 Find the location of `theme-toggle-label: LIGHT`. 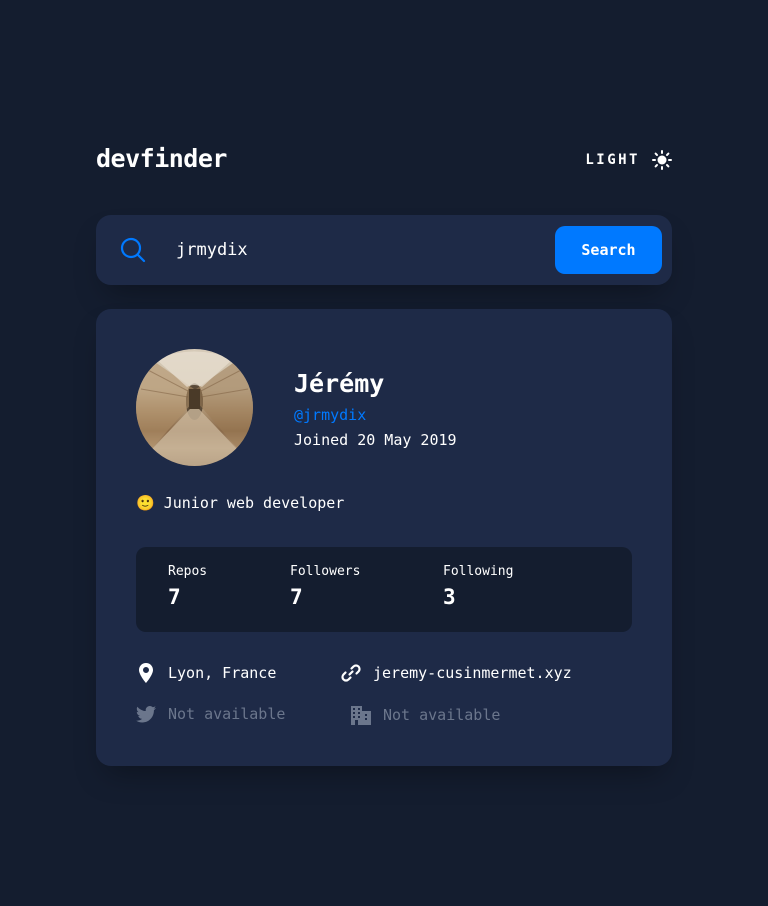

theme-toggle-label: LIGHT is located at coordinates (612, 160).